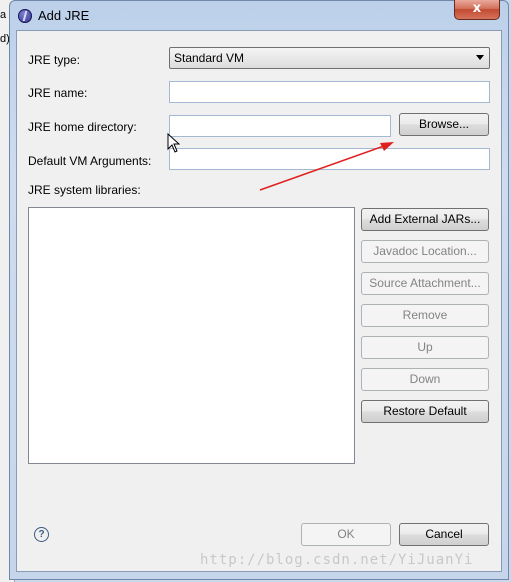  What do you see at coordinates (41, 534) in the screenshot?
I see `help-icon: ?` at bounding box center [41, 534].